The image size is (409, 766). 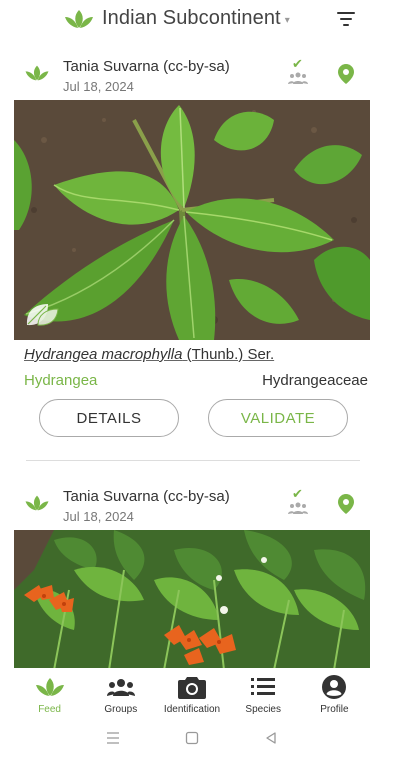 I want to click on nav-feed: Feed, so click(x=49, y=694).